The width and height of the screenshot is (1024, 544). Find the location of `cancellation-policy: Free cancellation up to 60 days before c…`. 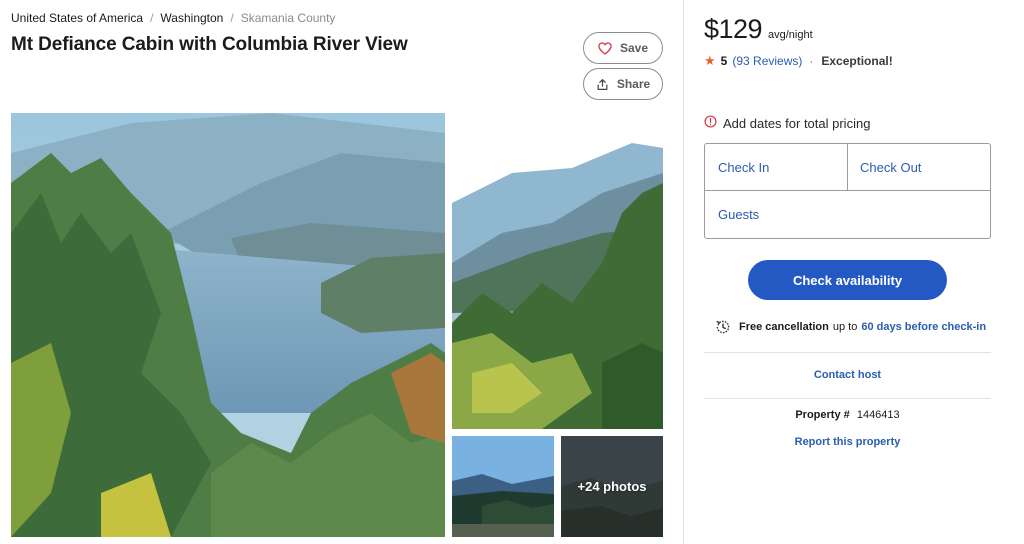

cancellation-policy: Free cancellation up to 60 days before c… is located at coordinates (850, 327).